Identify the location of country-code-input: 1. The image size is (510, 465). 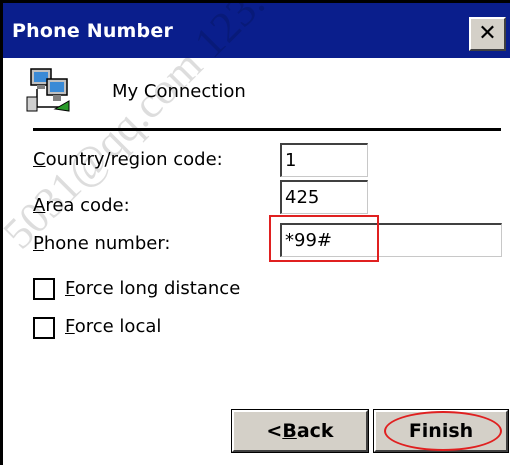
(324, 160).